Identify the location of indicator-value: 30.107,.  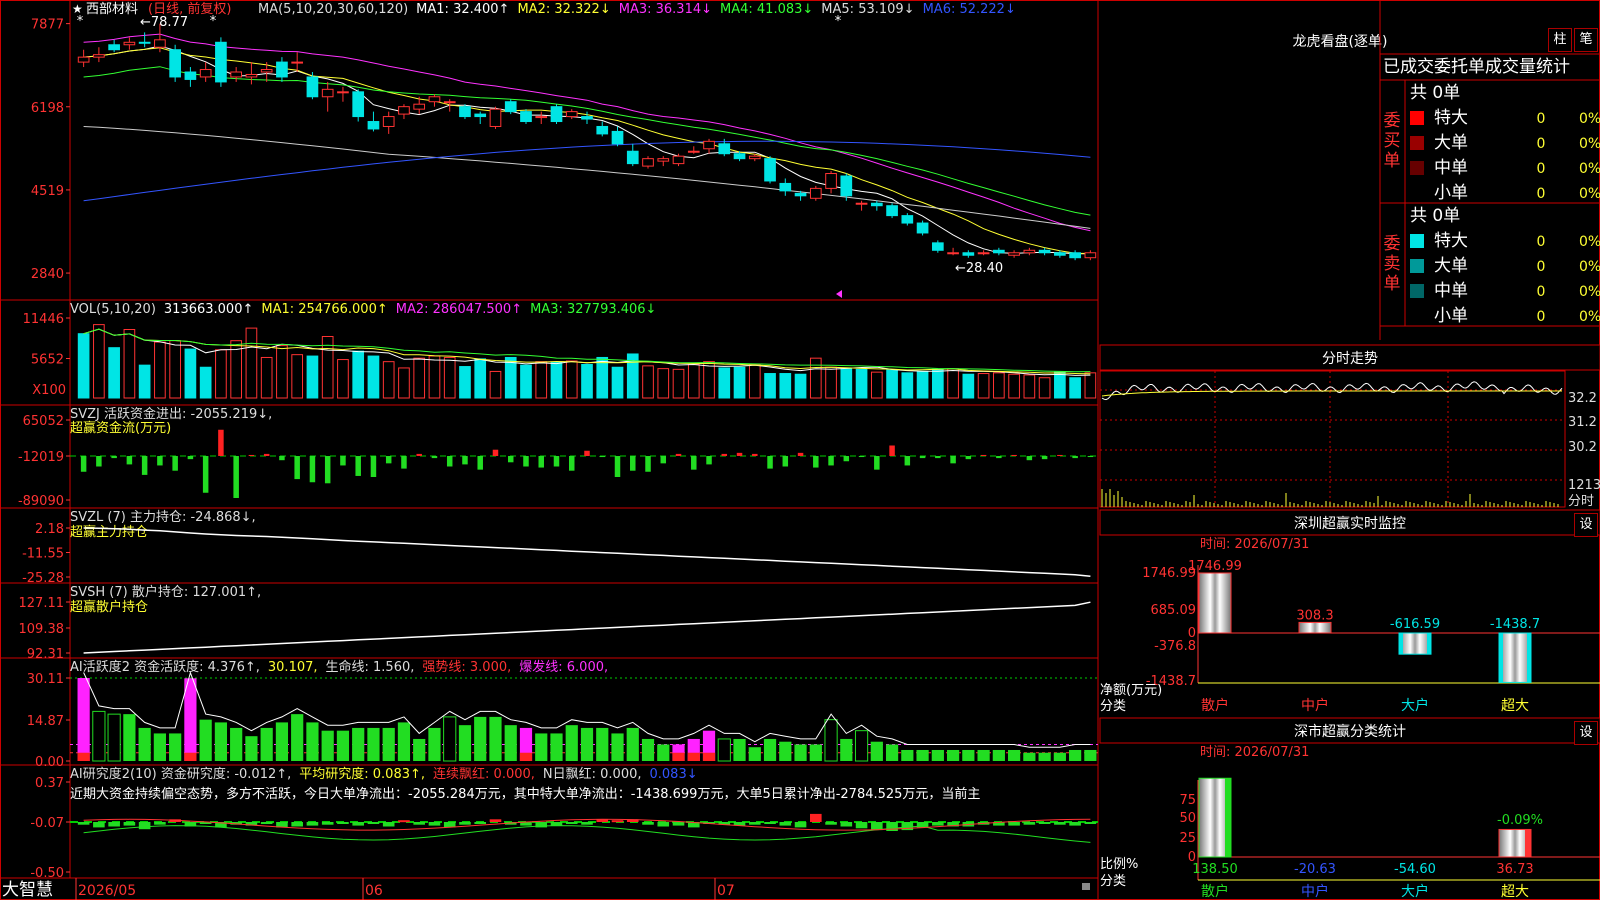
(293, 667).